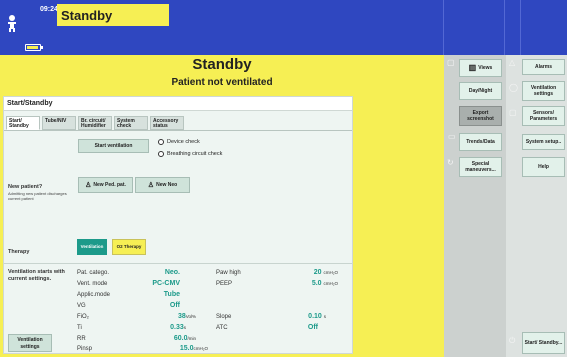  What do you see at coordinates (92, 247) in the screenshot?
I see `therapy-ventilation-button: Ventilation` at bounding box center [92, 247].